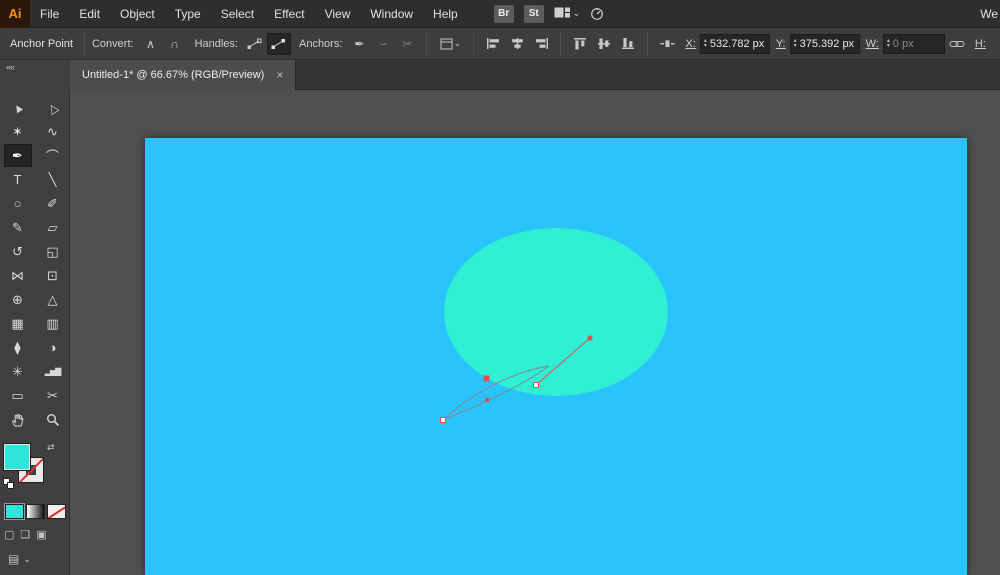 The image size is (1000, 575). What do you see at coordinates (188, 13) in the screenshot?
I see `menu-type: Type` at bounding box center [188, 13].